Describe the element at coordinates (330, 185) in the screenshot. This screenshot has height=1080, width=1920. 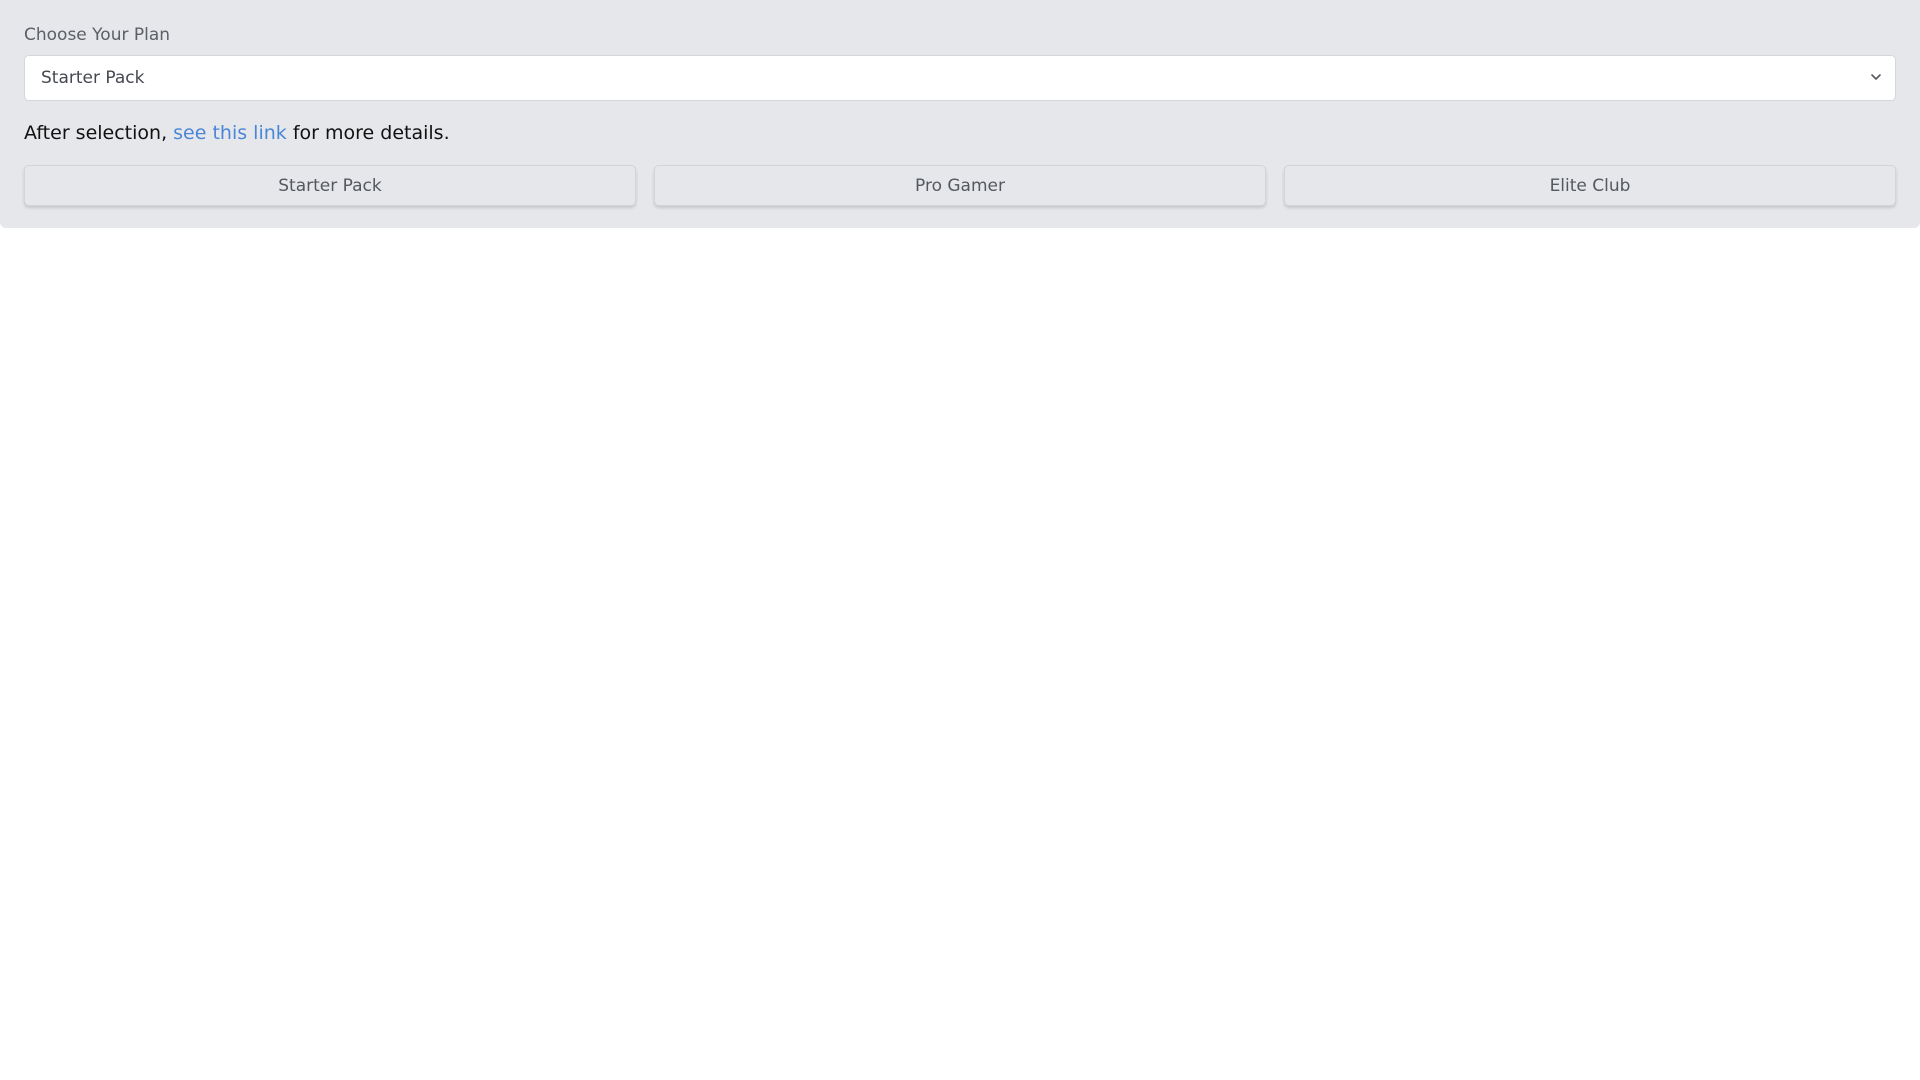
I see `plan-button-starter-pack: Starter Pack` at that location.